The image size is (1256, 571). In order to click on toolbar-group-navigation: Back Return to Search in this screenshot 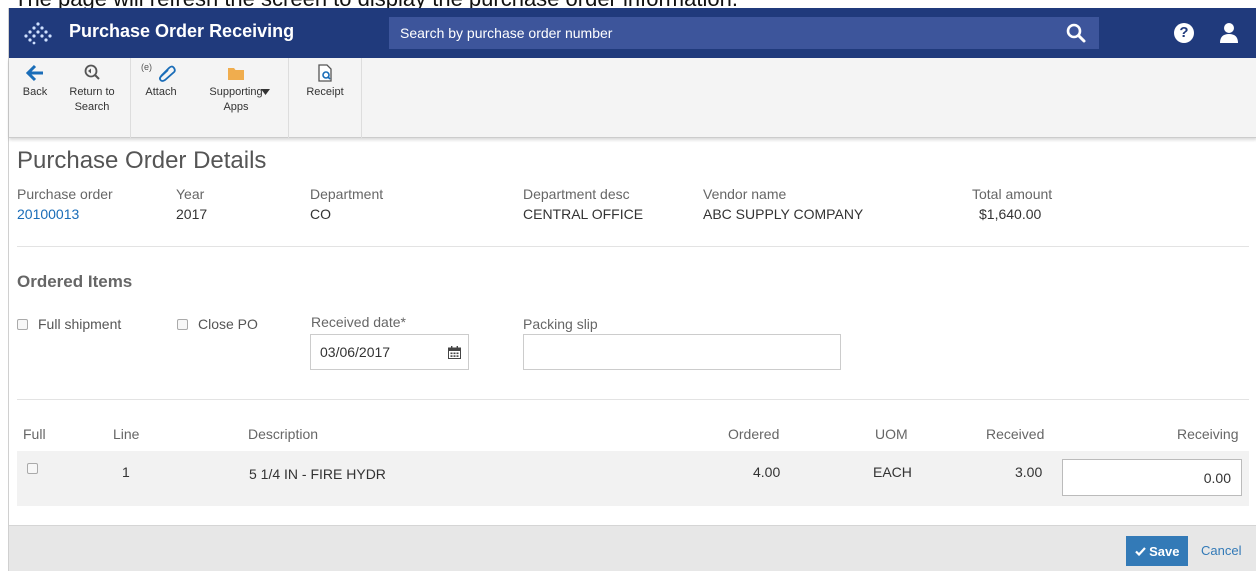, I will do `click(70, 98)`.